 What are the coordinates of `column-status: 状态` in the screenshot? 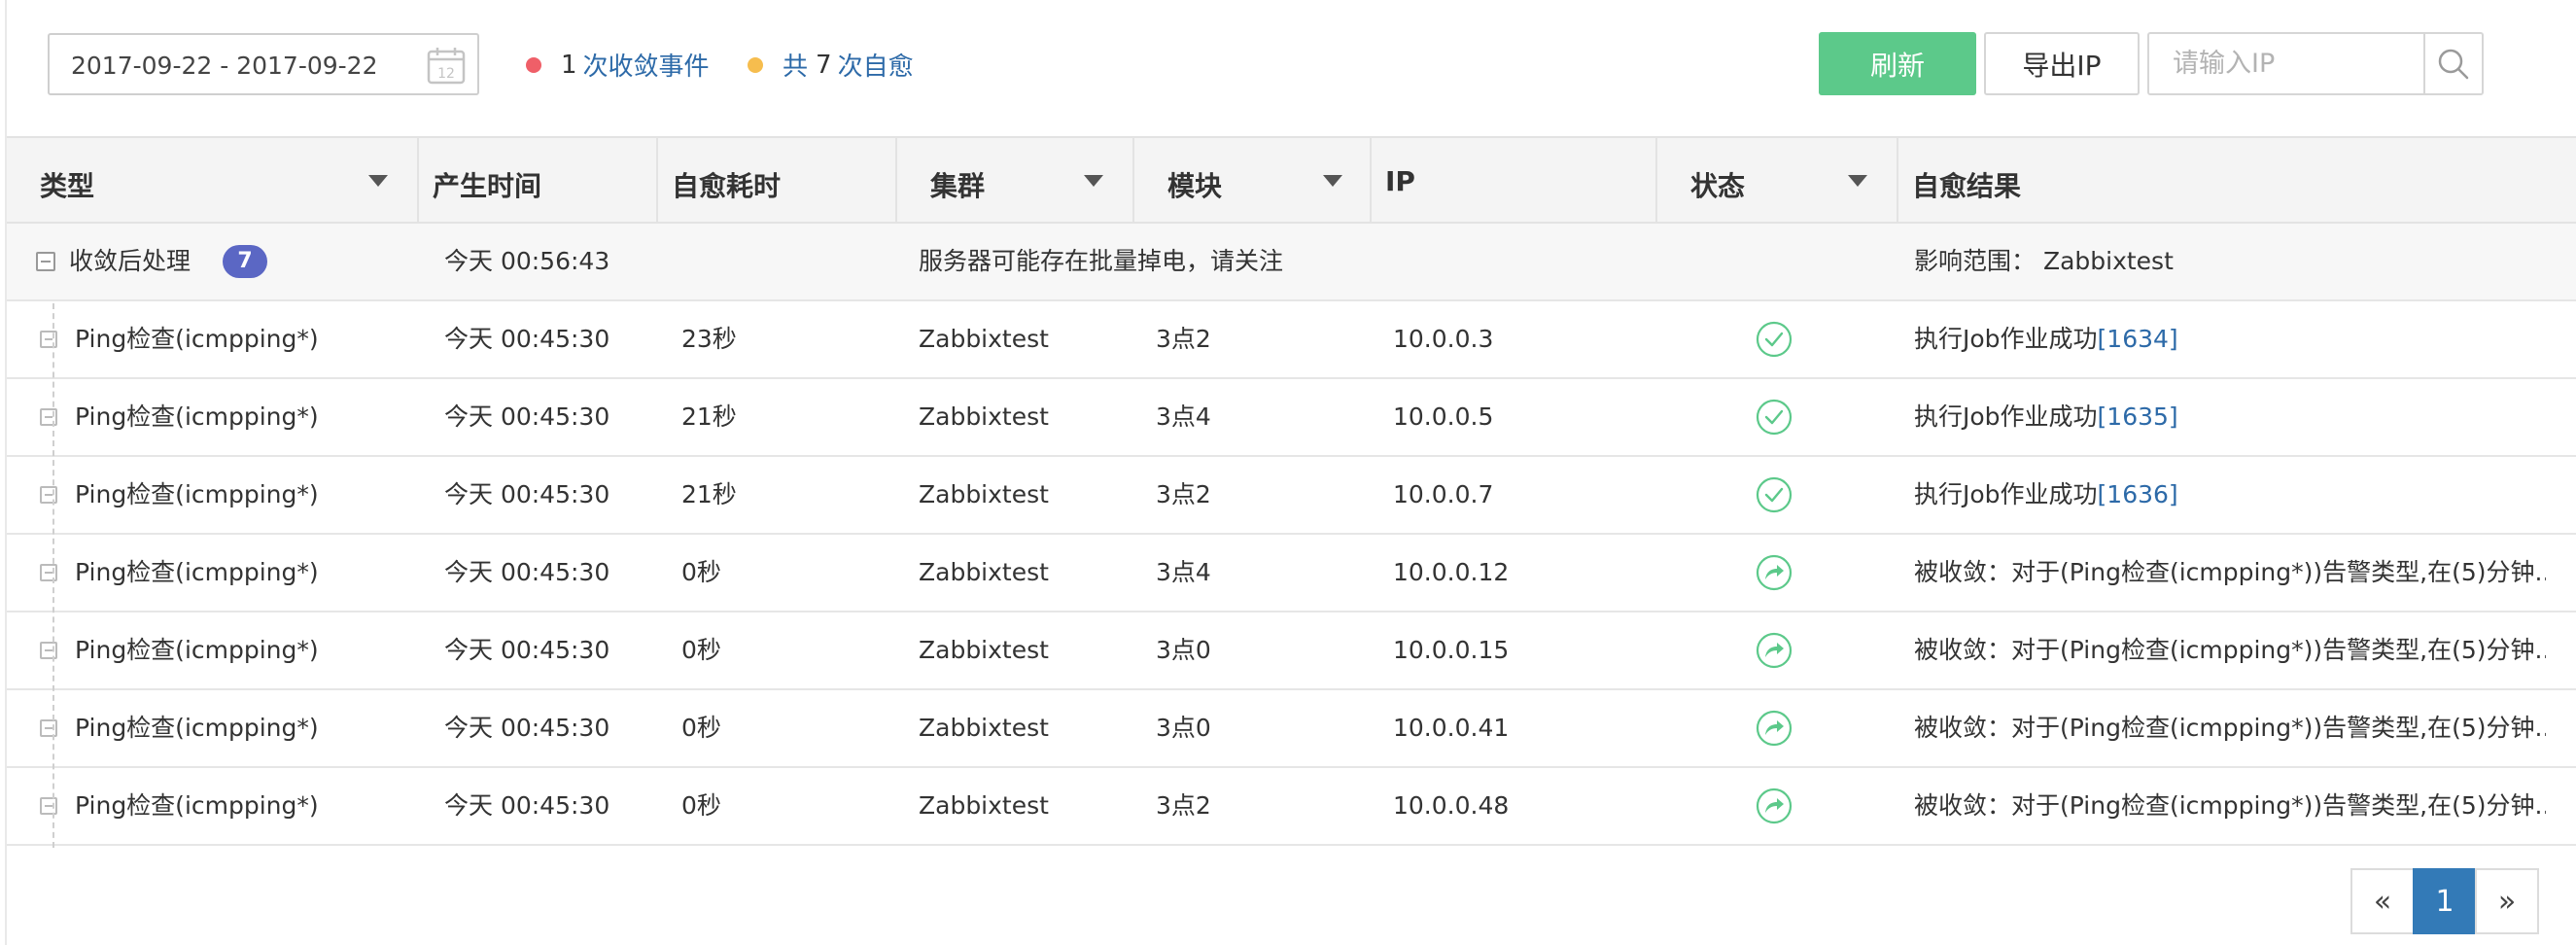 It's located at (1777, 181).